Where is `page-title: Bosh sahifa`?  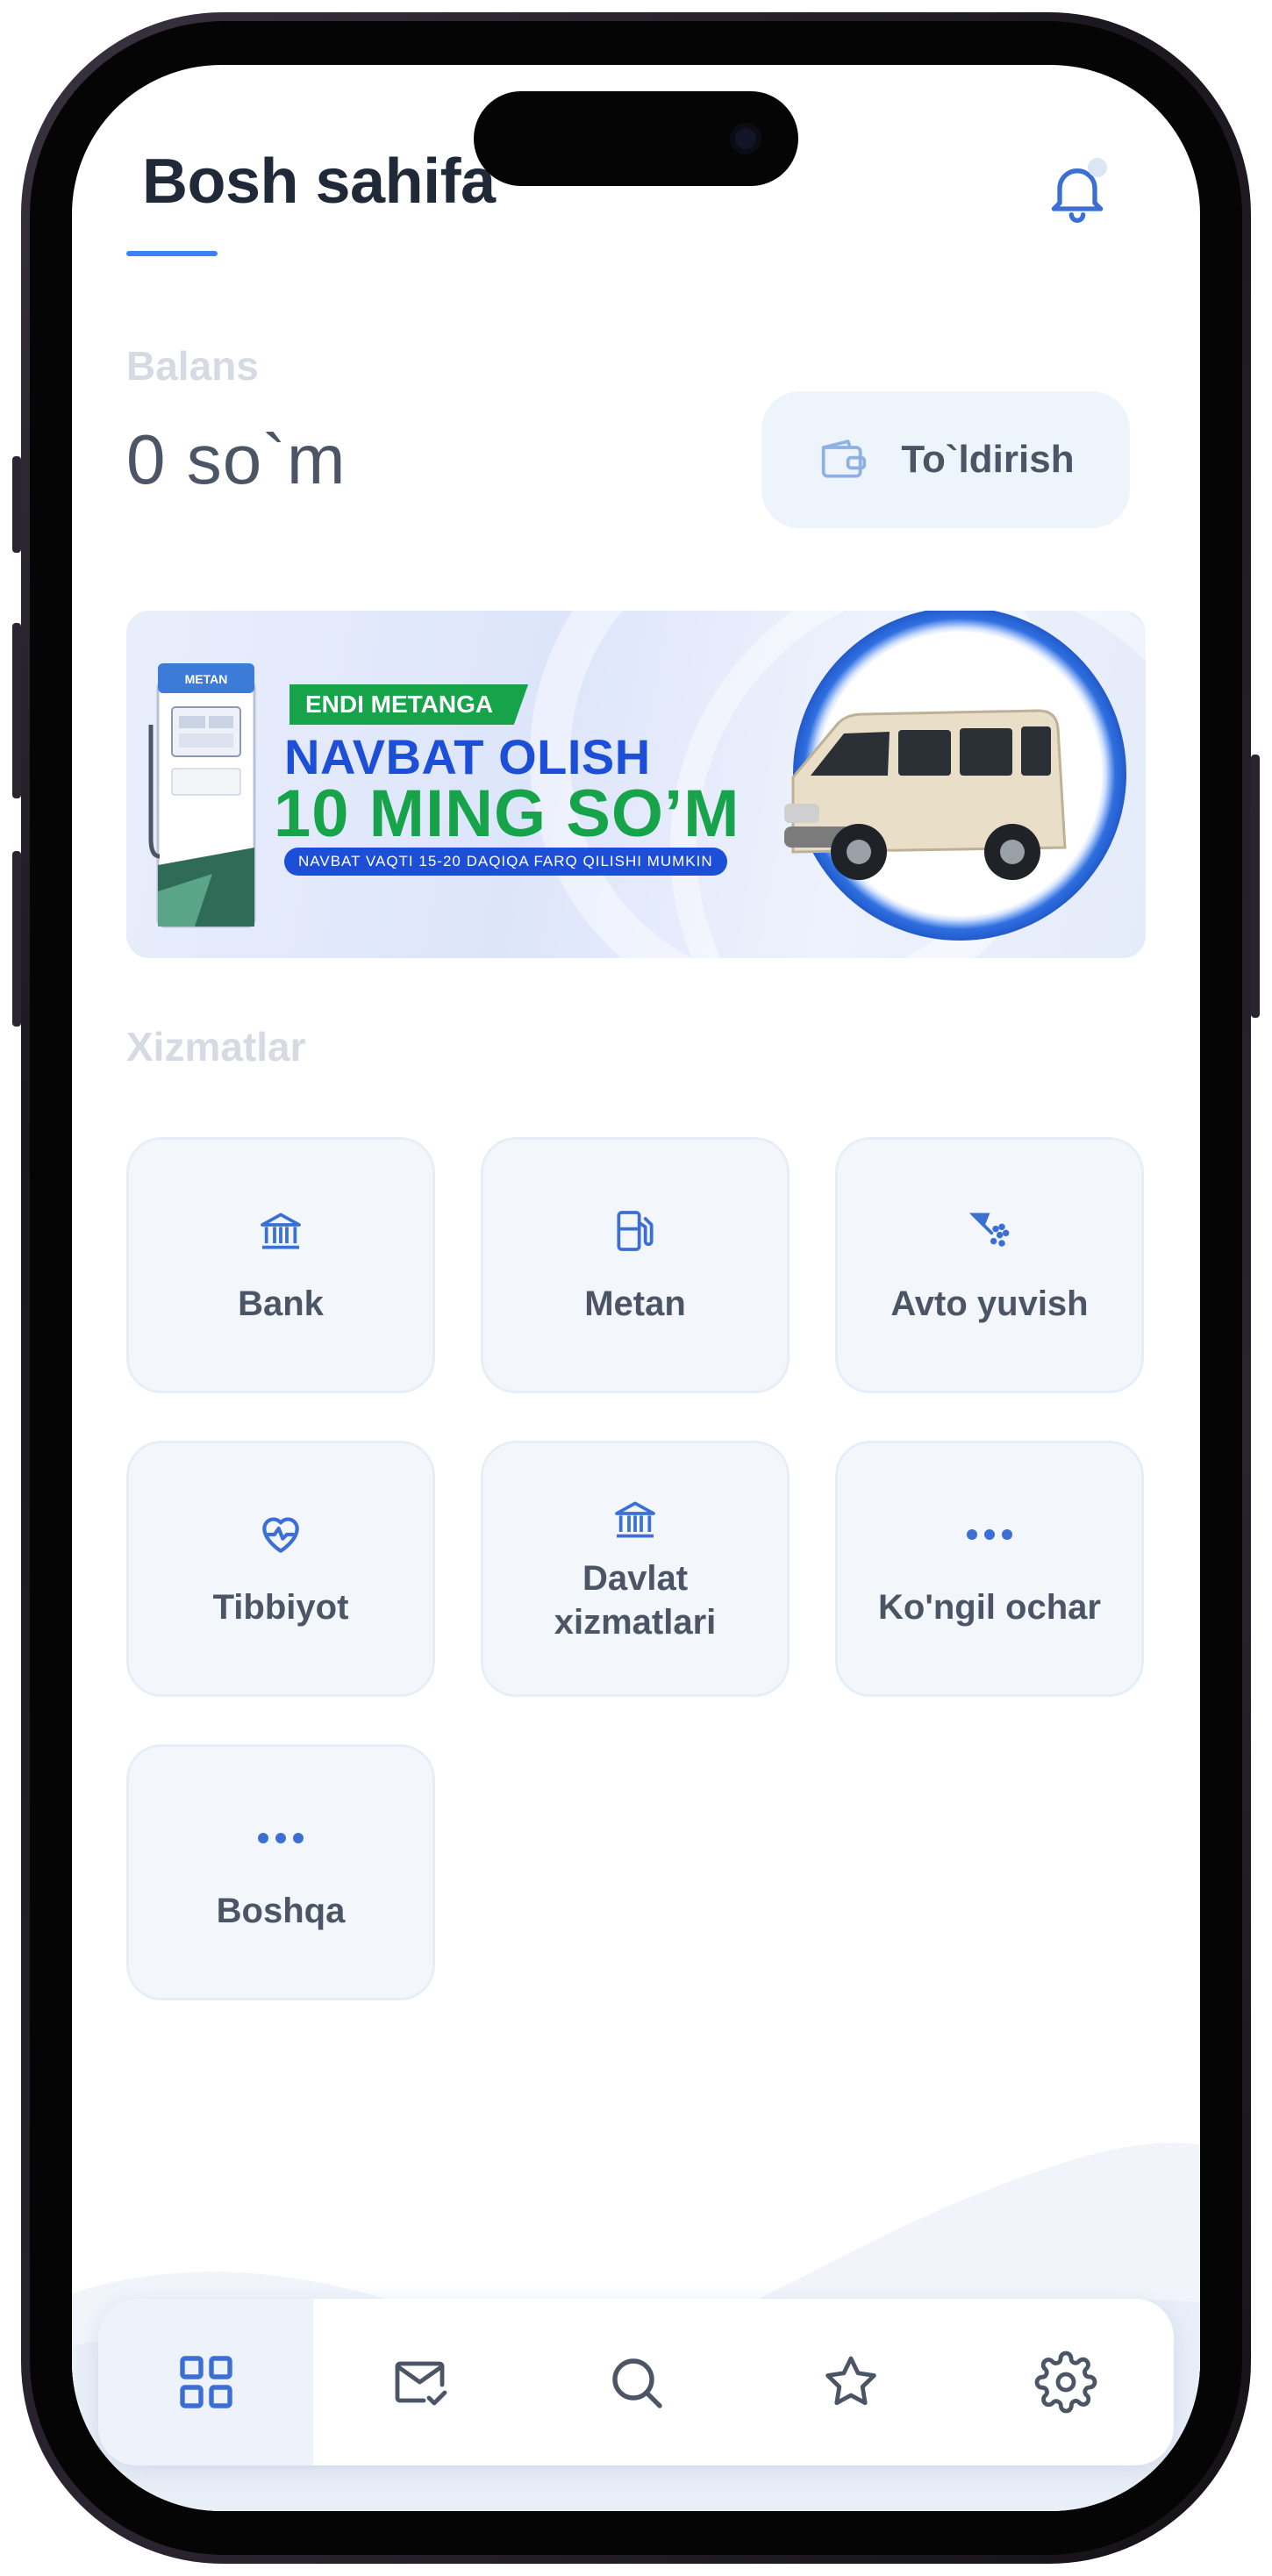
page-title: Bosh sahifa is located at coordinates (319, 182).